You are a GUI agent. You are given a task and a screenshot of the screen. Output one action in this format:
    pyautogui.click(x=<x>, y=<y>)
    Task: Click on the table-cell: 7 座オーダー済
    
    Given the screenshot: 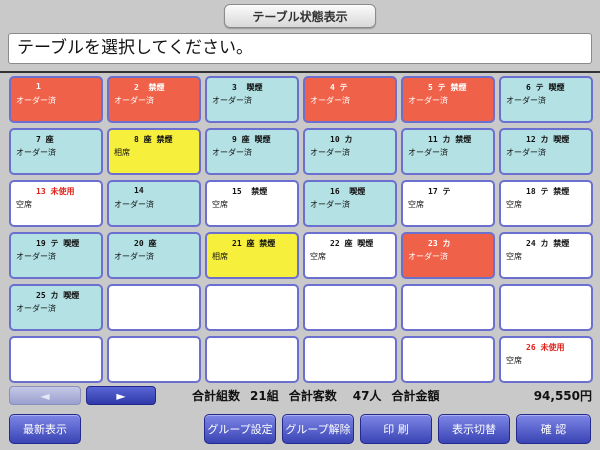 What is the action you would take?
    pyautogui.click(x=56, y=151)
    